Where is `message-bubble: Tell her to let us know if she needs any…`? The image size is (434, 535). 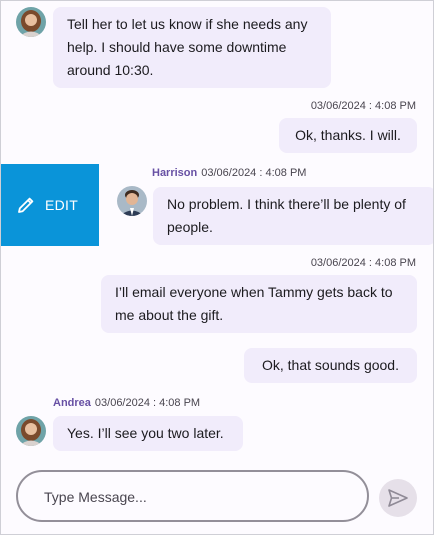
message-bubble: Tell her to let us know if she needs any… is located at coordinates (192, 47).